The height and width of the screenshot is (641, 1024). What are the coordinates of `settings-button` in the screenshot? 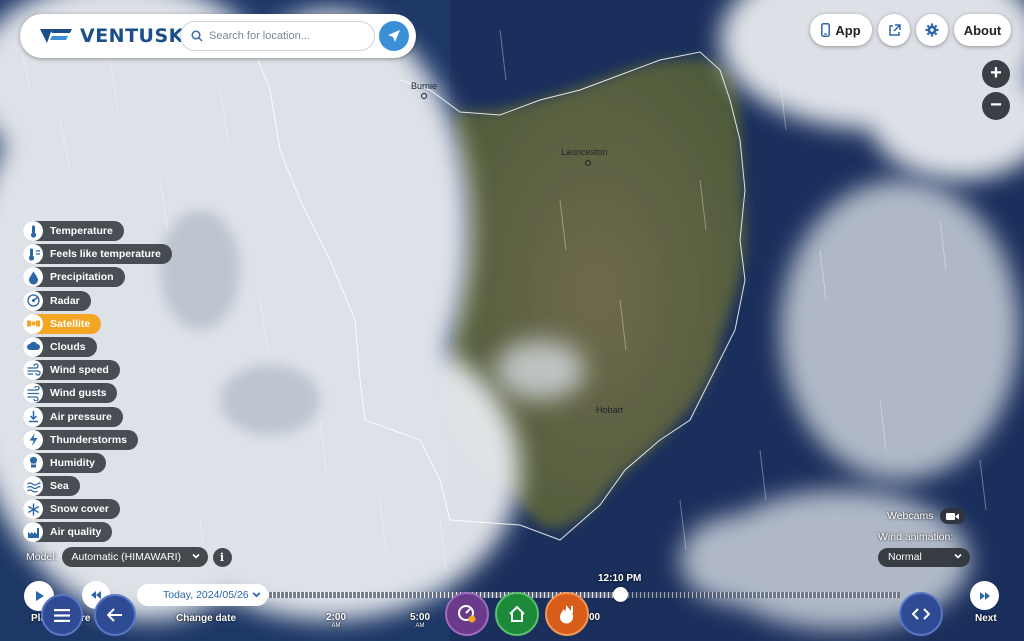 It's located at (932, 30).